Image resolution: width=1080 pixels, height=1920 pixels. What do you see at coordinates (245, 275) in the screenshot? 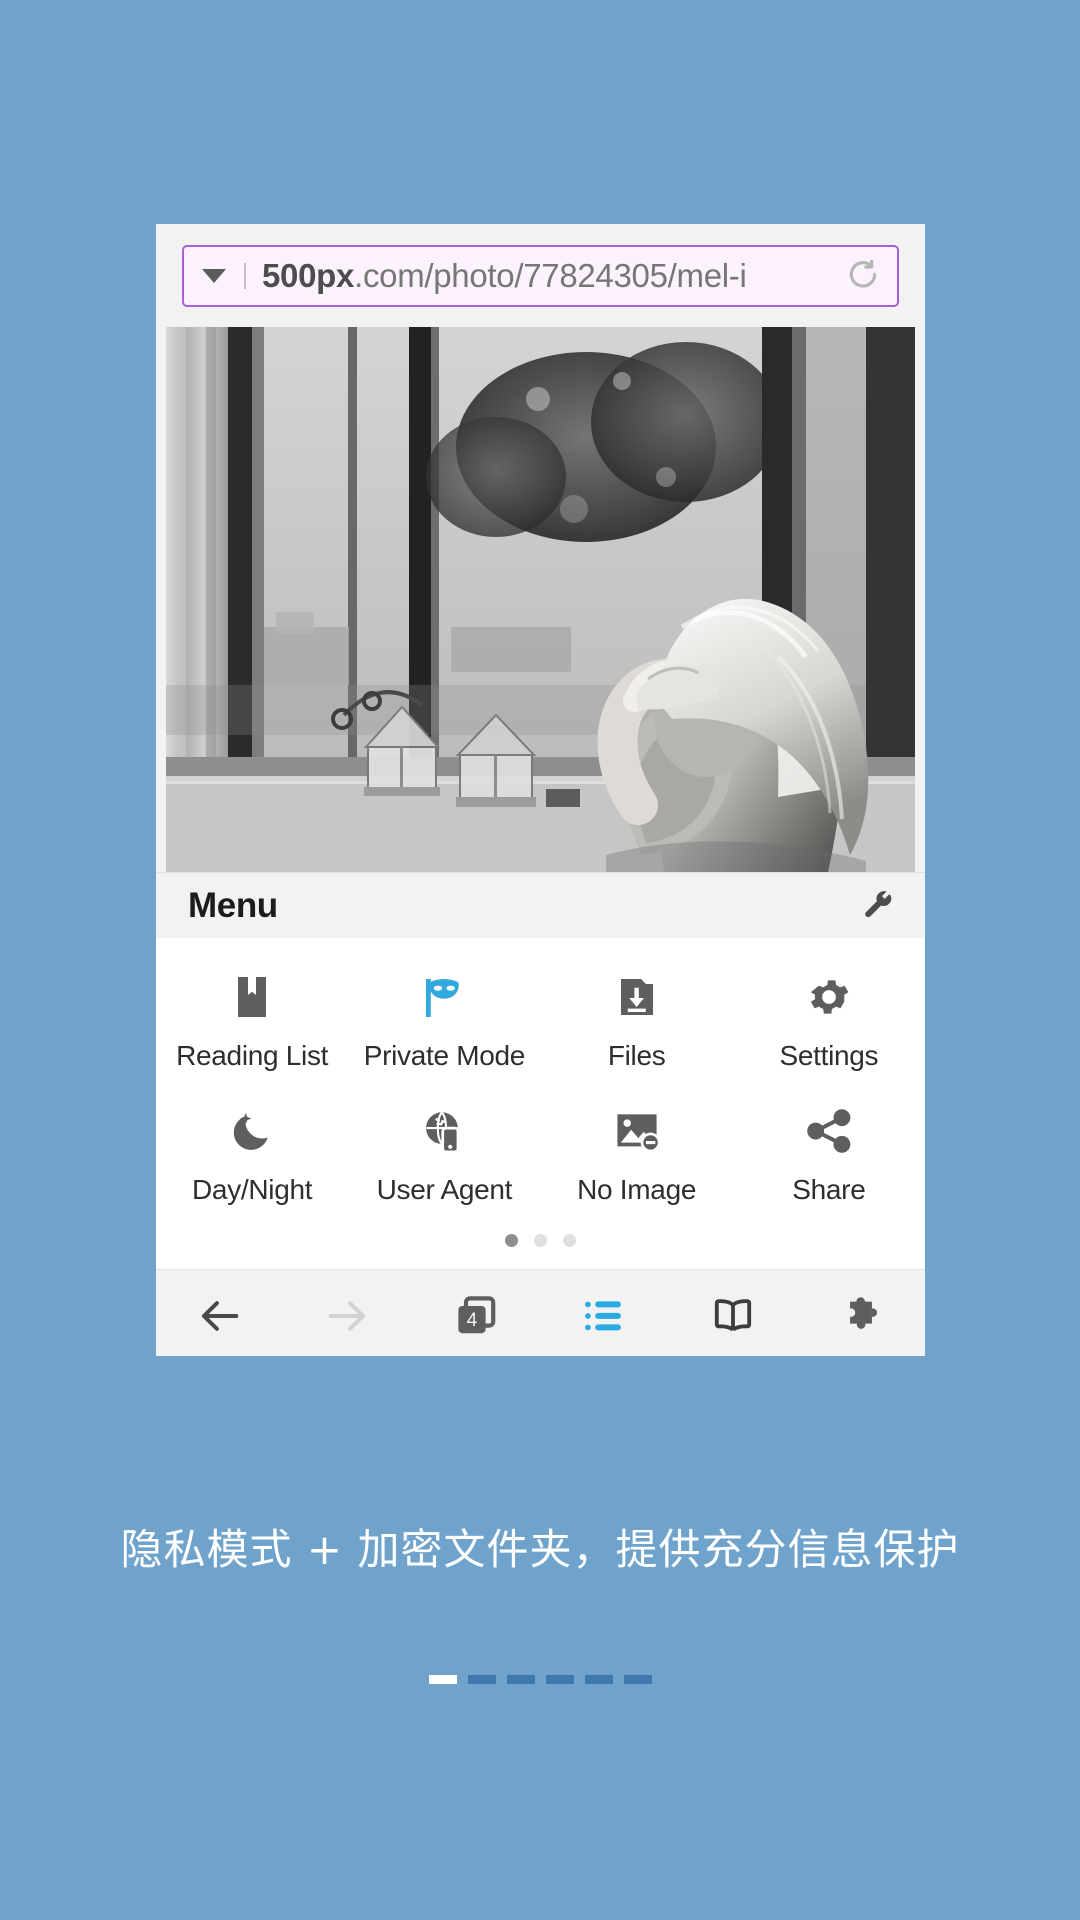
I see `url-divider` at bounding box center [245, 275].